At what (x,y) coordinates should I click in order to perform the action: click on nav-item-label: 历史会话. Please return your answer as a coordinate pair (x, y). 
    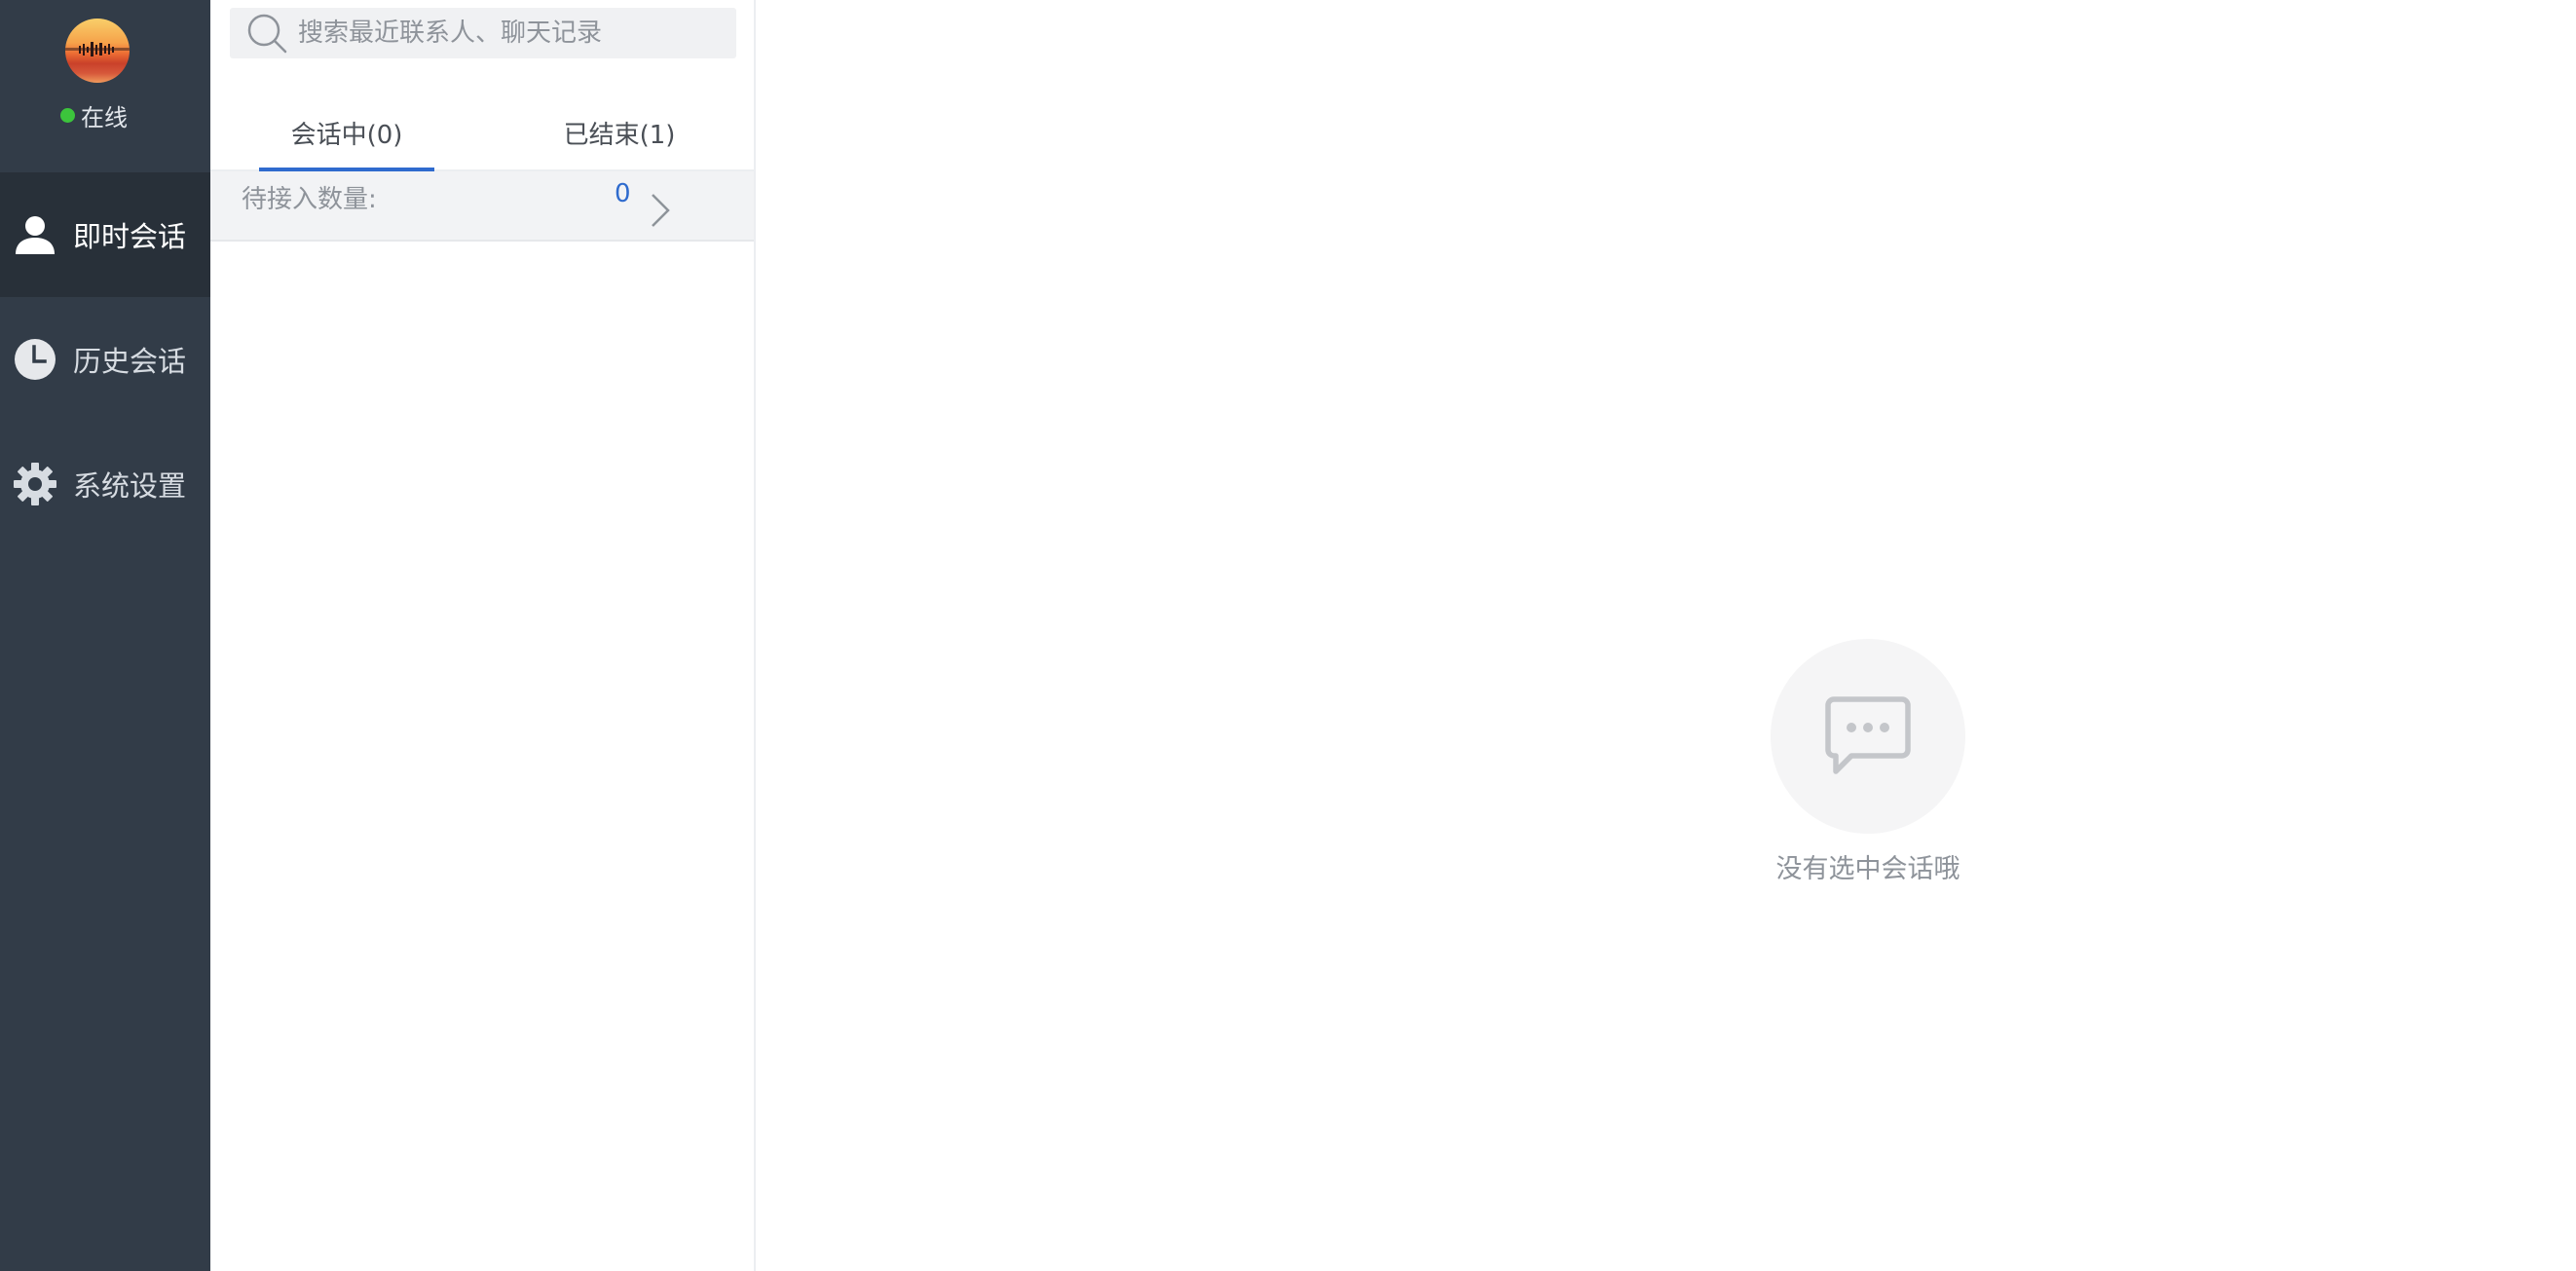
    Looking at the image, I should click on (130, 362).